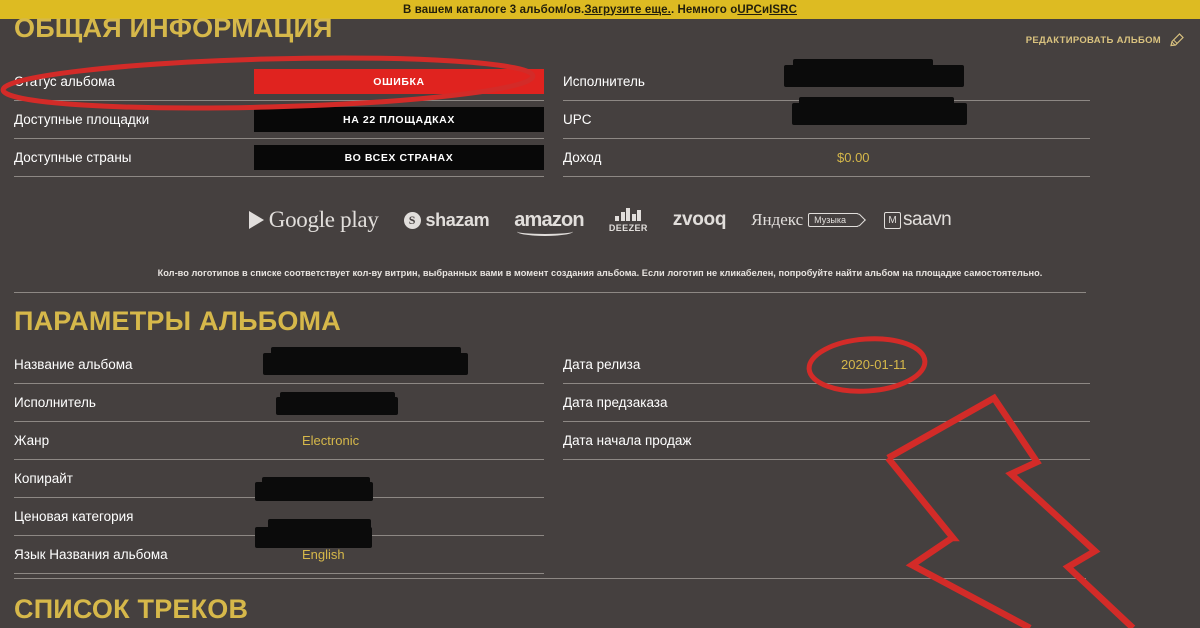 This screenshot has width=1200, height=628. Describe the element at coordinates (550, 578) in the screenshot. I see `section-divider-bottom` at that location.